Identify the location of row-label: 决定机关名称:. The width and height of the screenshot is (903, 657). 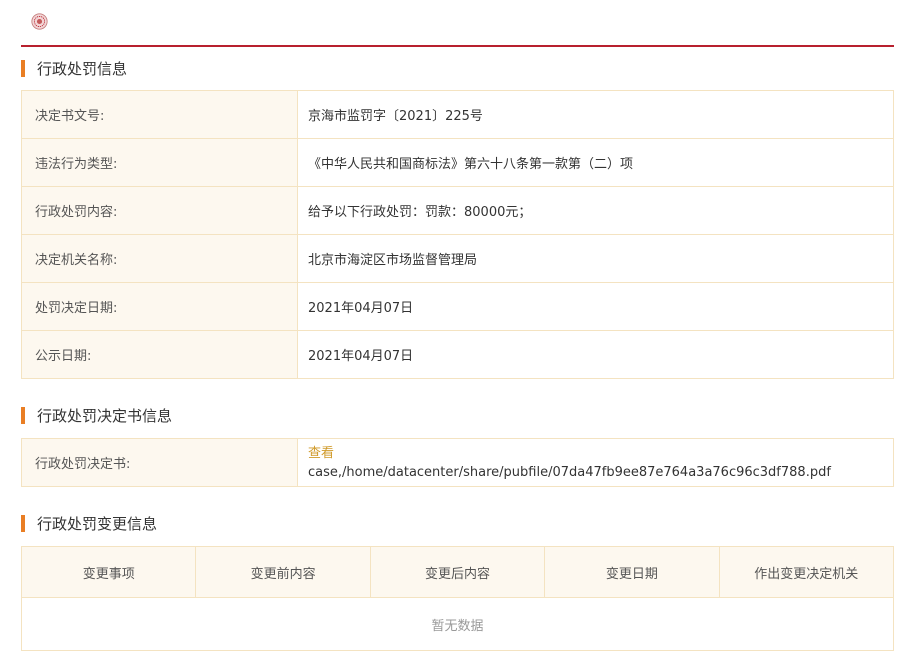
(159, 258).